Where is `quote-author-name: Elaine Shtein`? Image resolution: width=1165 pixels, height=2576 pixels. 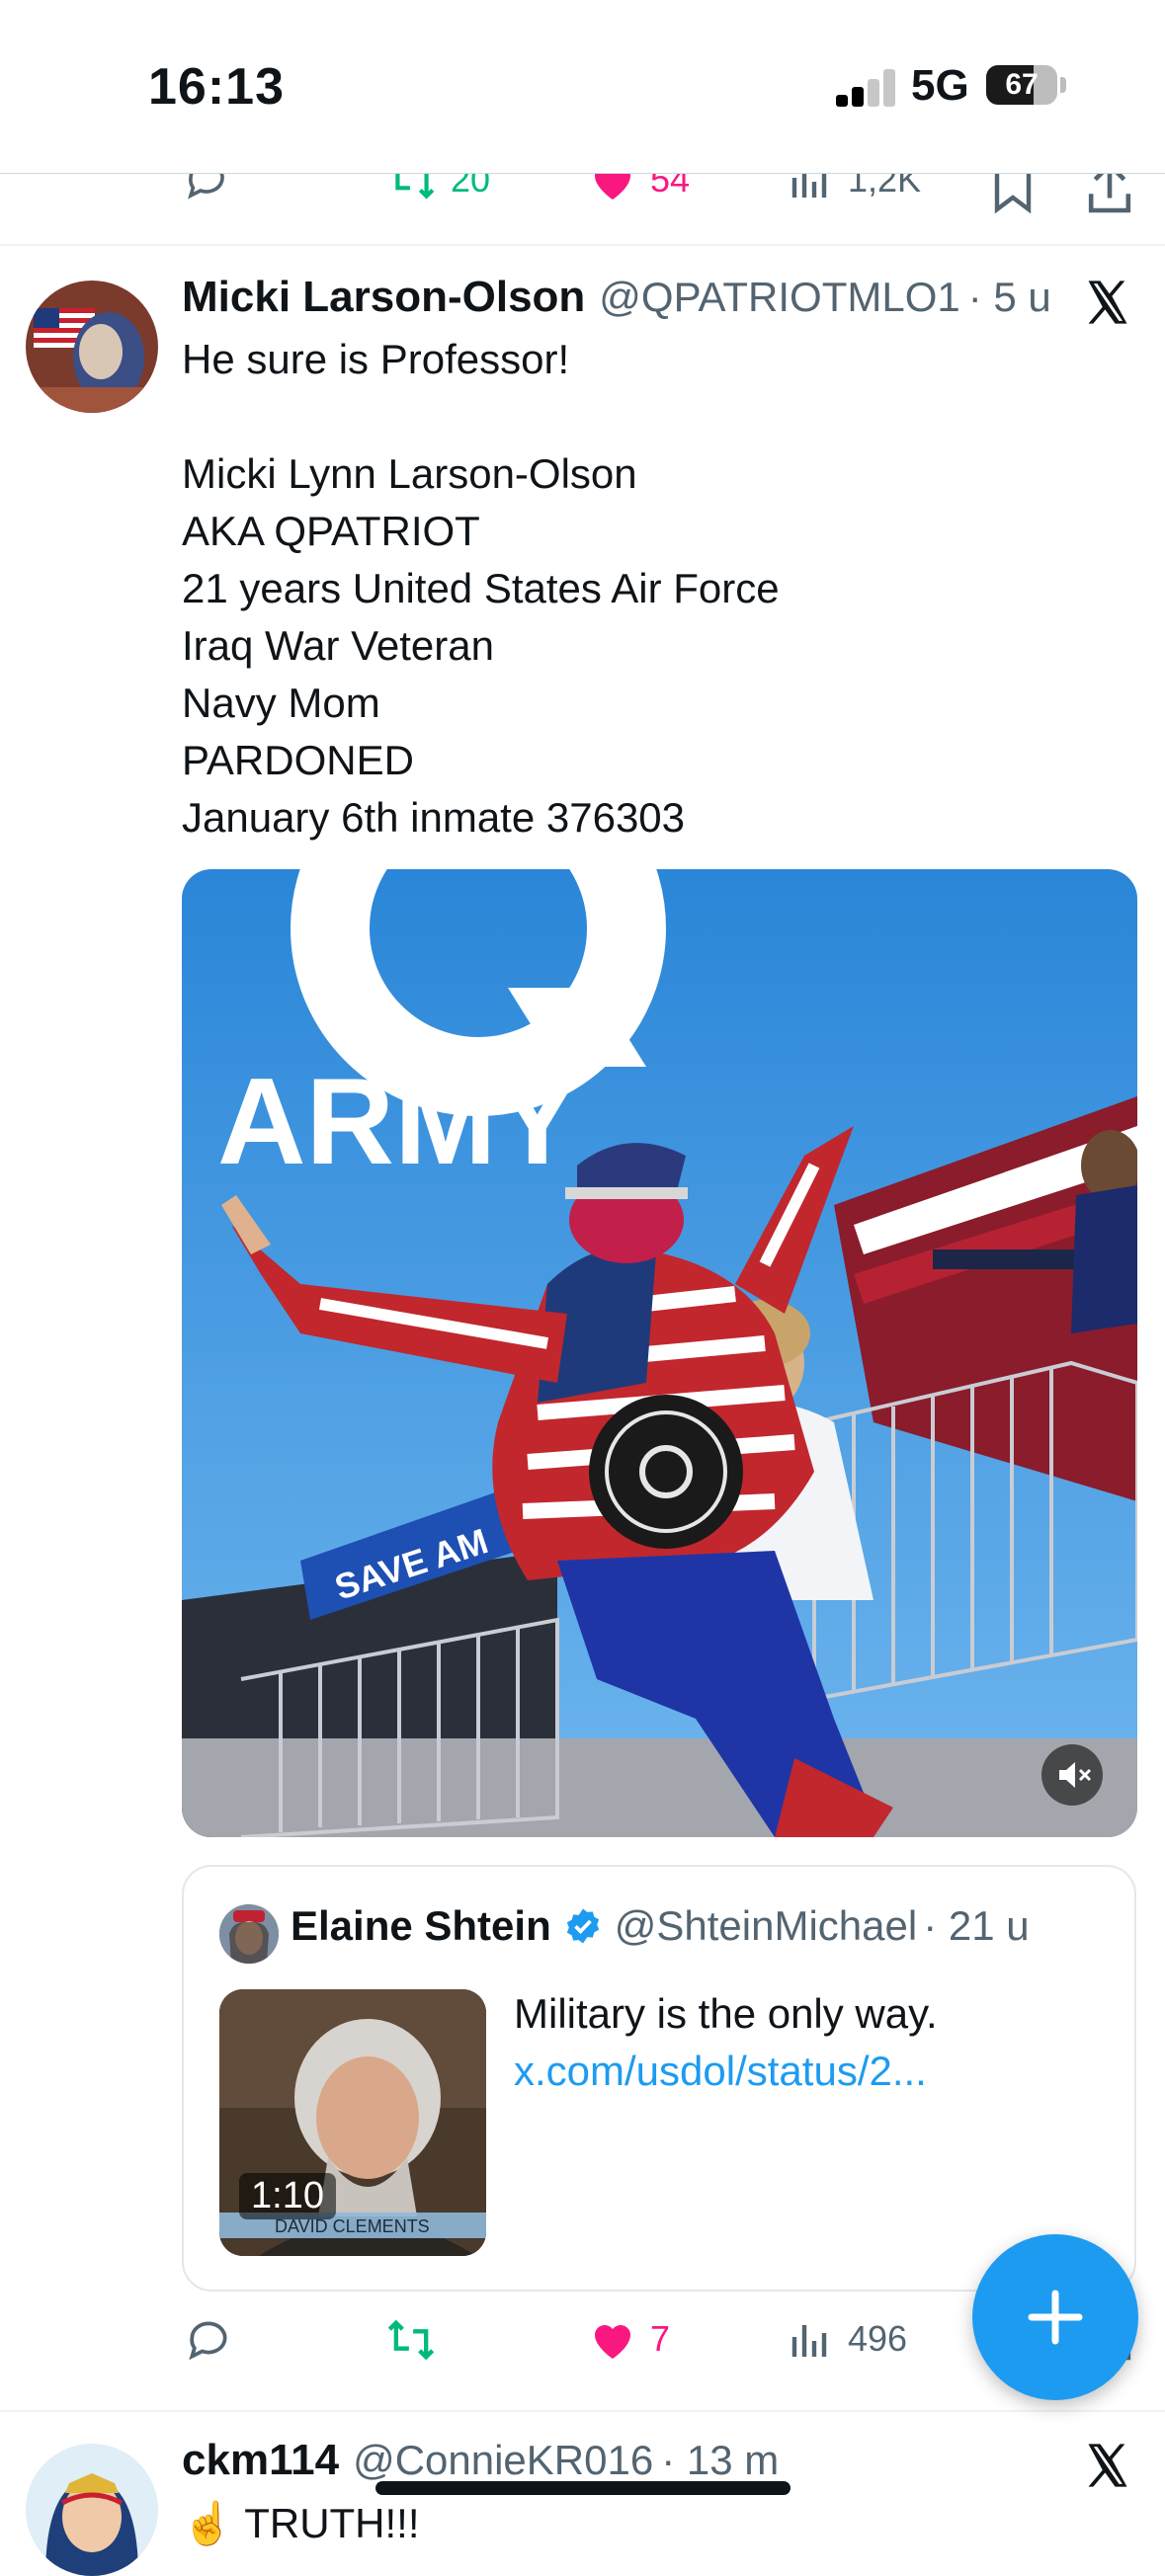 quote-author-name: Elaine Shtein is located at coordinates (421, 1925).